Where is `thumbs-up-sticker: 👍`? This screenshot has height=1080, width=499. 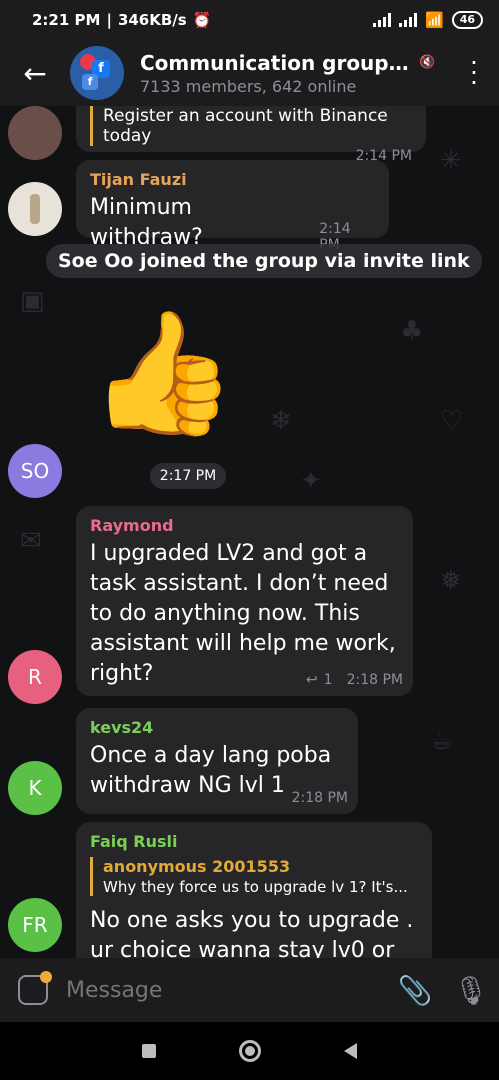 thumbs-up-sticker: 👍 is located at coordinates (162, 374).